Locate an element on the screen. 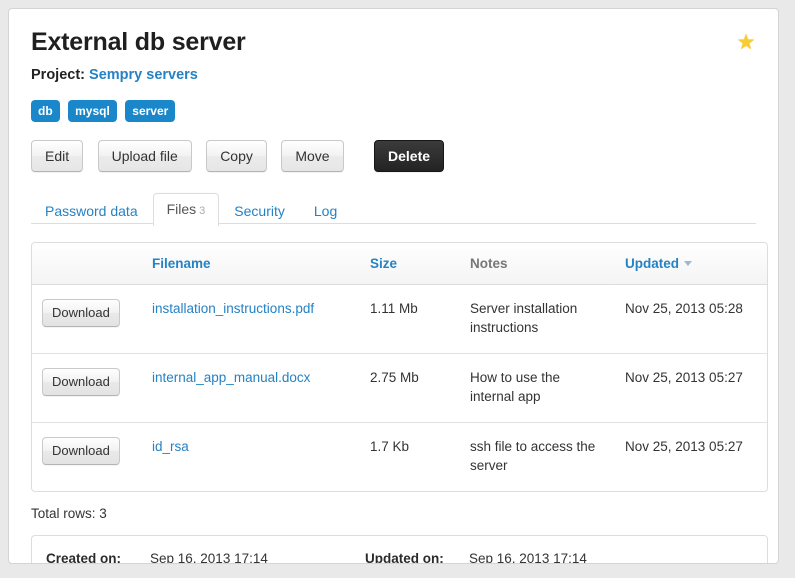  tag-list: db mysql server is located at coordinates (393, 111).